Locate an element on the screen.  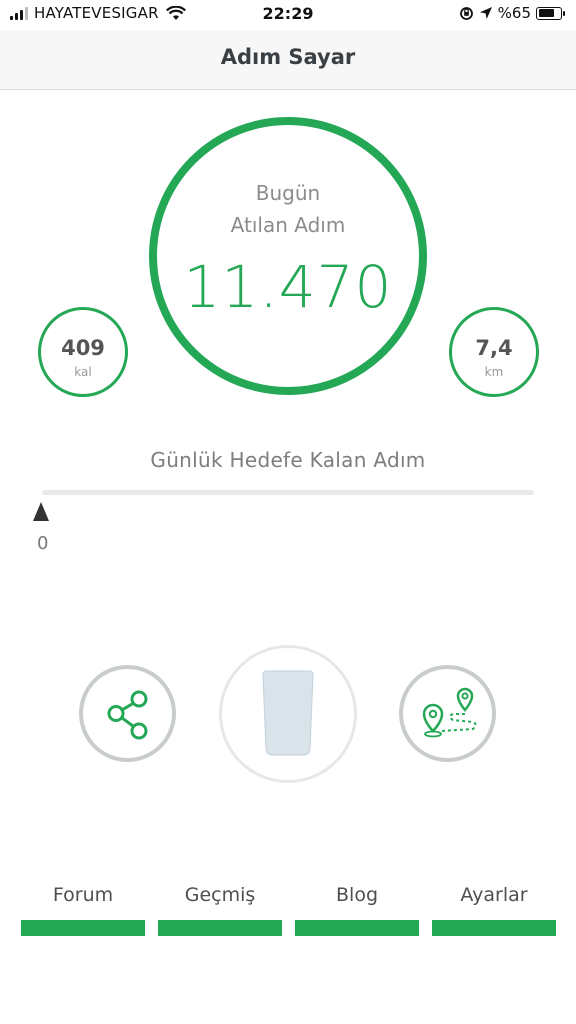
tab-history: Geçmiş is located at coordinates (220, 910).